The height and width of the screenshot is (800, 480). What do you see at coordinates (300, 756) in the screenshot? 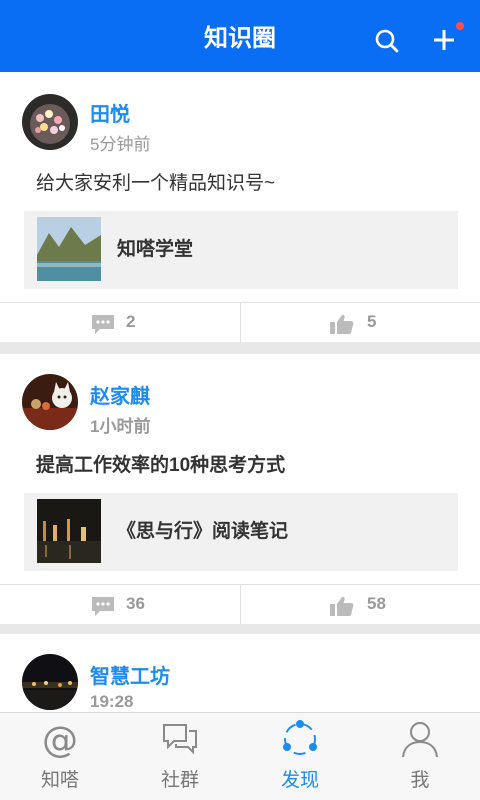
I see `tab-discover: 发现` at bounding box center [300, 756].